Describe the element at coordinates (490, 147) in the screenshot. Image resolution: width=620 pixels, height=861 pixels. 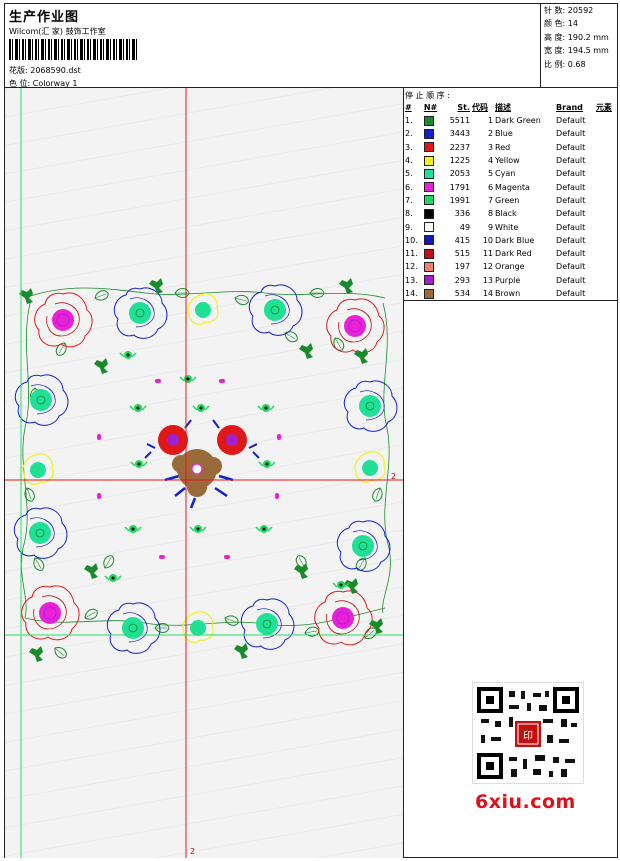
I see `row-code: 3` at that location.